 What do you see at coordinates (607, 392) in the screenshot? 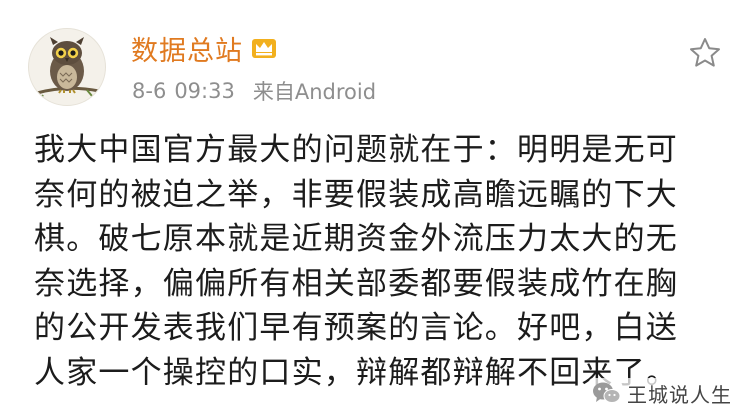
I see `wechat-icon` at bounding box center [607, 392].